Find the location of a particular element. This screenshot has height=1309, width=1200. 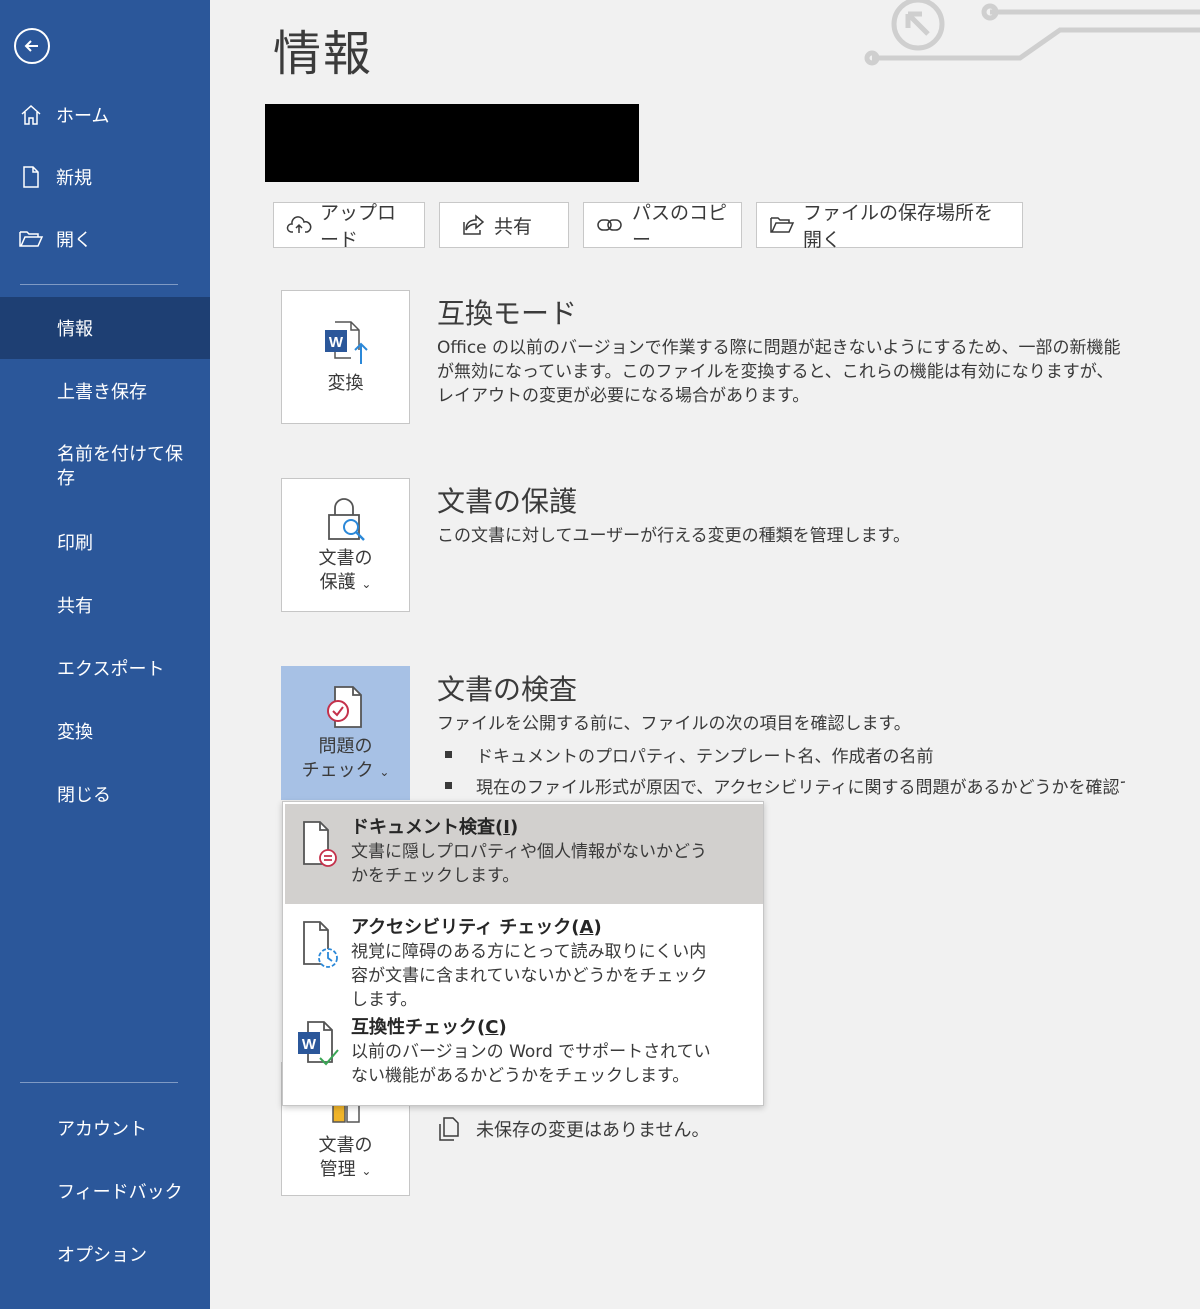

sidebar-item-home: ホーム is located at coordinates (105, 115).